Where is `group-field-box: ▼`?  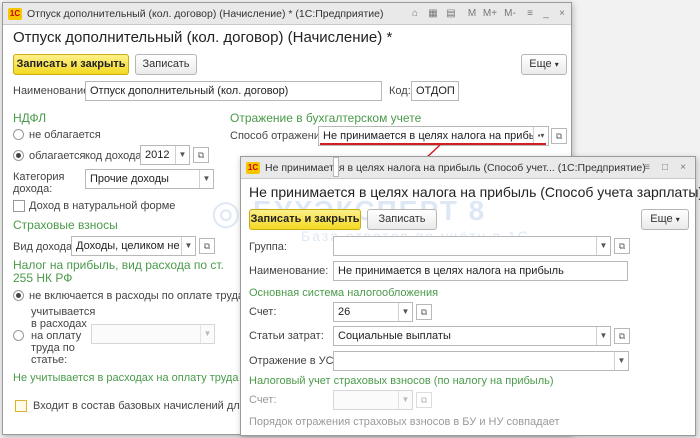 group-field-box: ▼ is located at coordinates (472, 246).